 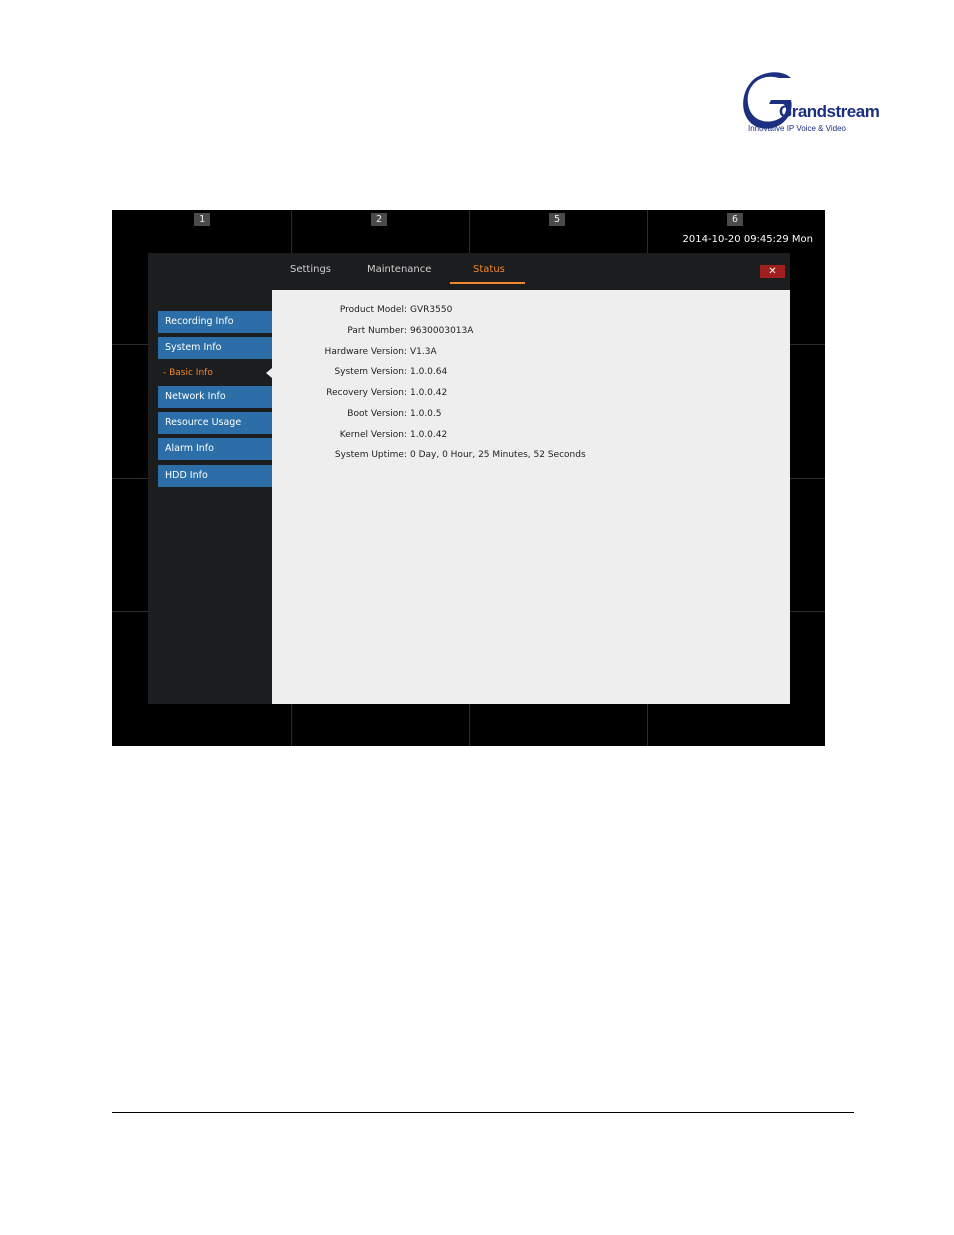 What do you see at coordinates (365, 352) in the screenshot?
I see `info-label: Hardware Version:` at bounding box center [365, 352].